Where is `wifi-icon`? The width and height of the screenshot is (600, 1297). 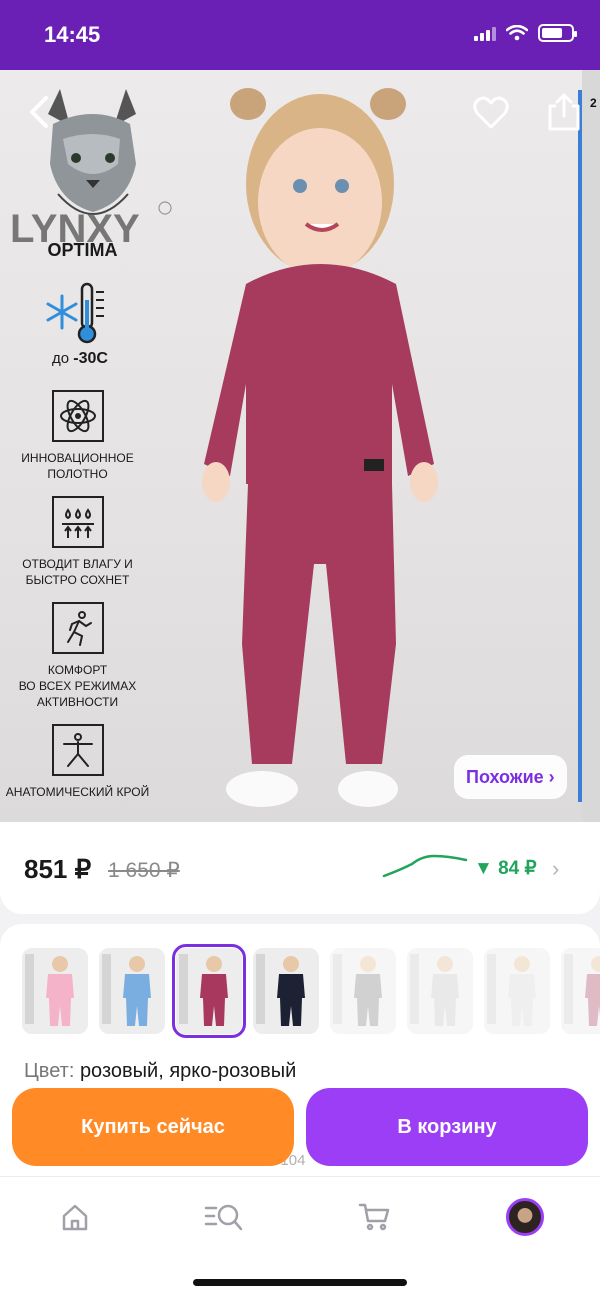 wifi-icon is located at coordinates (517, 33).